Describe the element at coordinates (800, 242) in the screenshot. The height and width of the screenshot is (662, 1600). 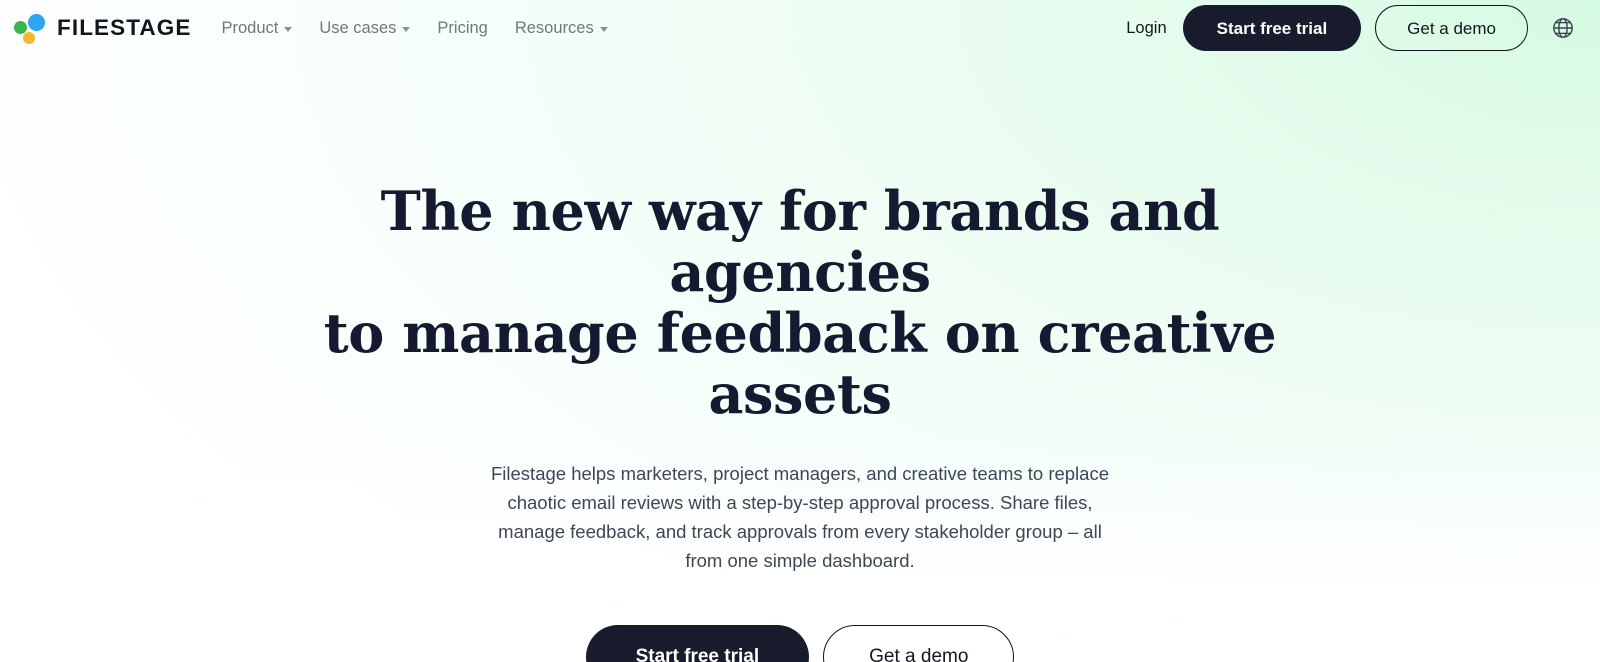
I see `headline-line-1: The new way for brands and agencies` at that location.